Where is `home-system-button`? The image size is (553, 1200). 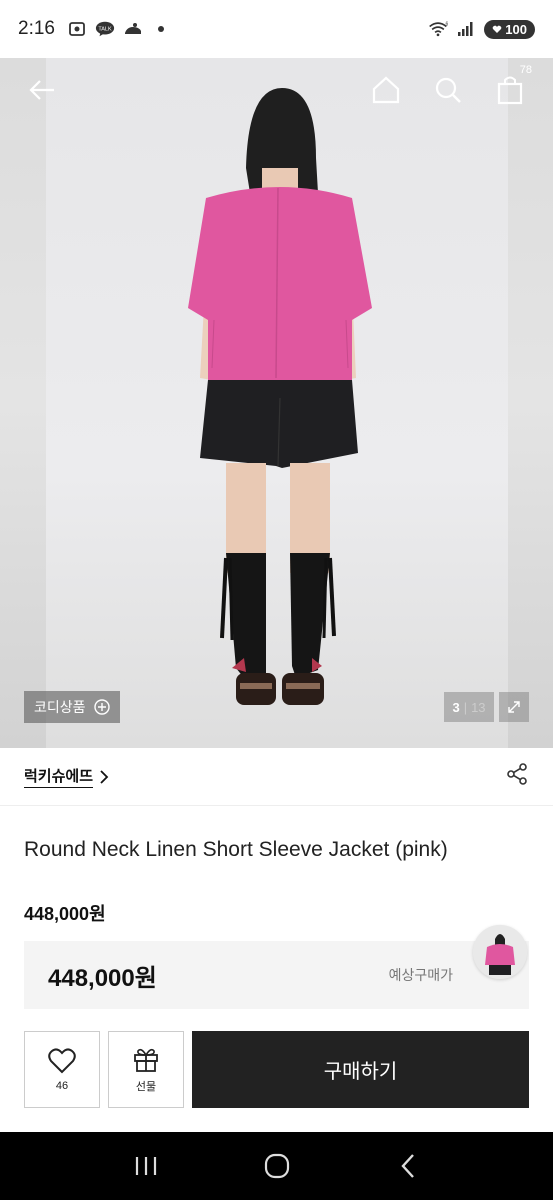
home-system-button is located at coordinates (277, 1166).